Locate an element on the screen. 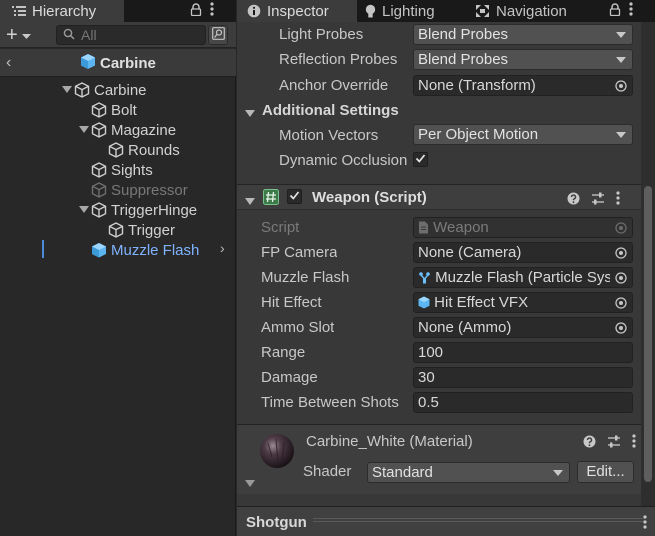 The image size is (655, 536). inspector-tab-icons is located at coordinates (621, 11).